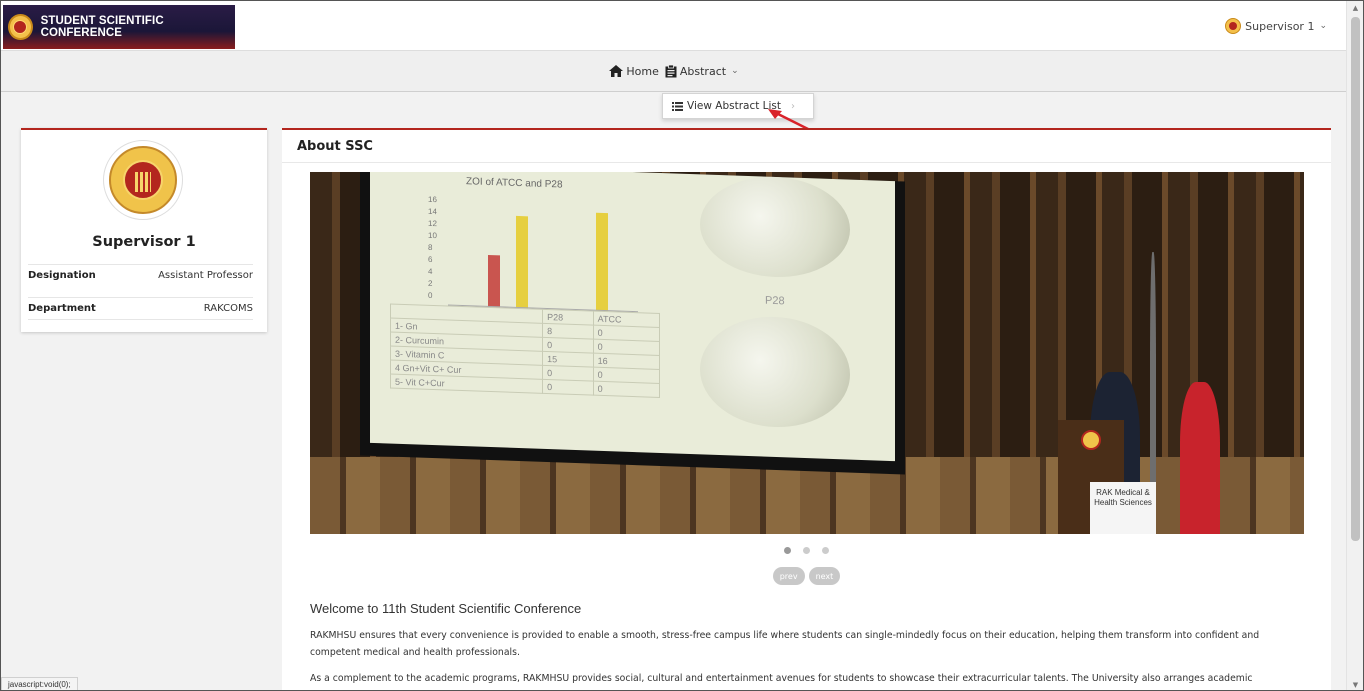 The height and width of the screenshot is (691, 1364). Describe the element at coordinates (144, 242) in the screenshot. I see `profile-name: Supervisor 1` at that location.